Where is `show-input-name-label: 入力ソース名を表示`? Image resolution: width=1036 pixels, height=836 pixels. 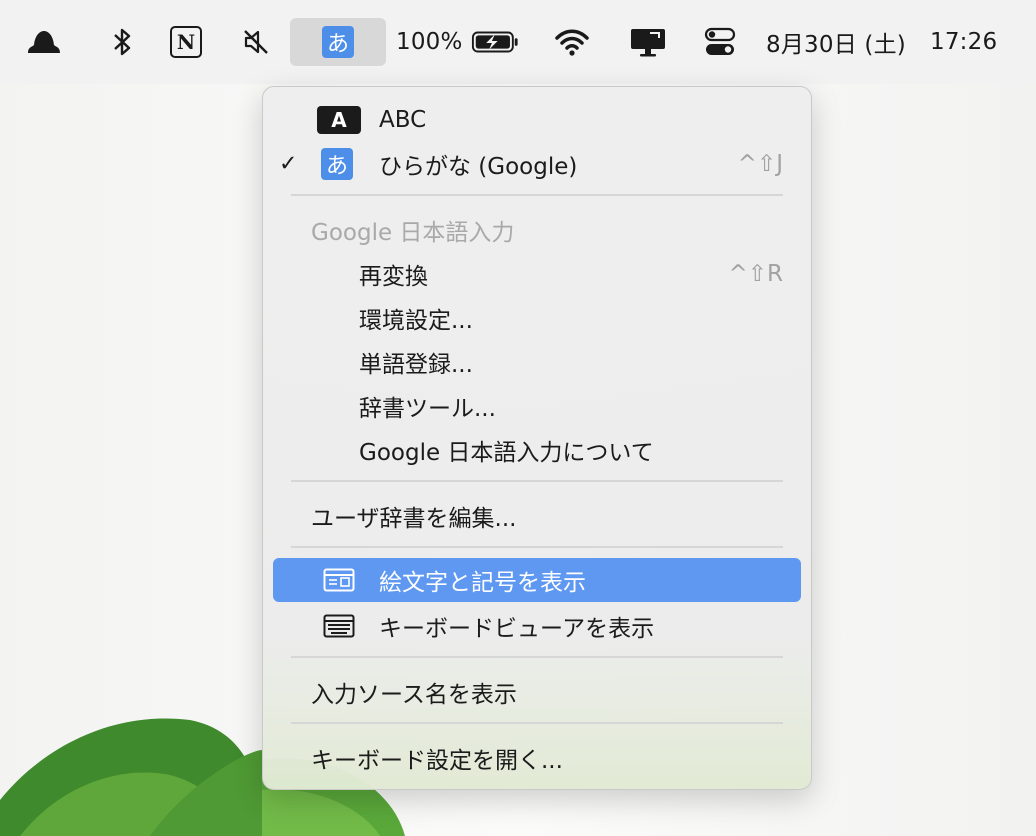
show-input-name-label: 入力ソース名を表示 is located at coordinates (414, 695).